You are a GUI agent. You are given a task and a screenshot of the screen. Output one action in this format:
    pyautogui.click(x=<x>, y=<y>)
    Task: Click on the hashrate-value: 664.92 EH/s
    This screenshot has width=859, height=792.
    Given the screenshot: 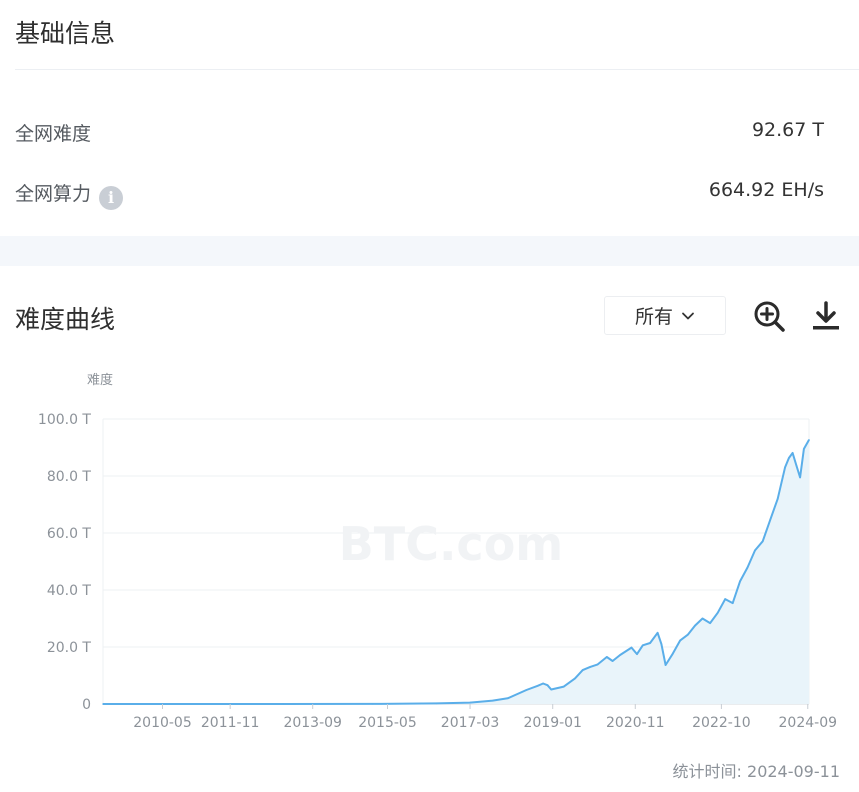 What is the action you would take?
    pyautogui.click(x=766, y=190)
    